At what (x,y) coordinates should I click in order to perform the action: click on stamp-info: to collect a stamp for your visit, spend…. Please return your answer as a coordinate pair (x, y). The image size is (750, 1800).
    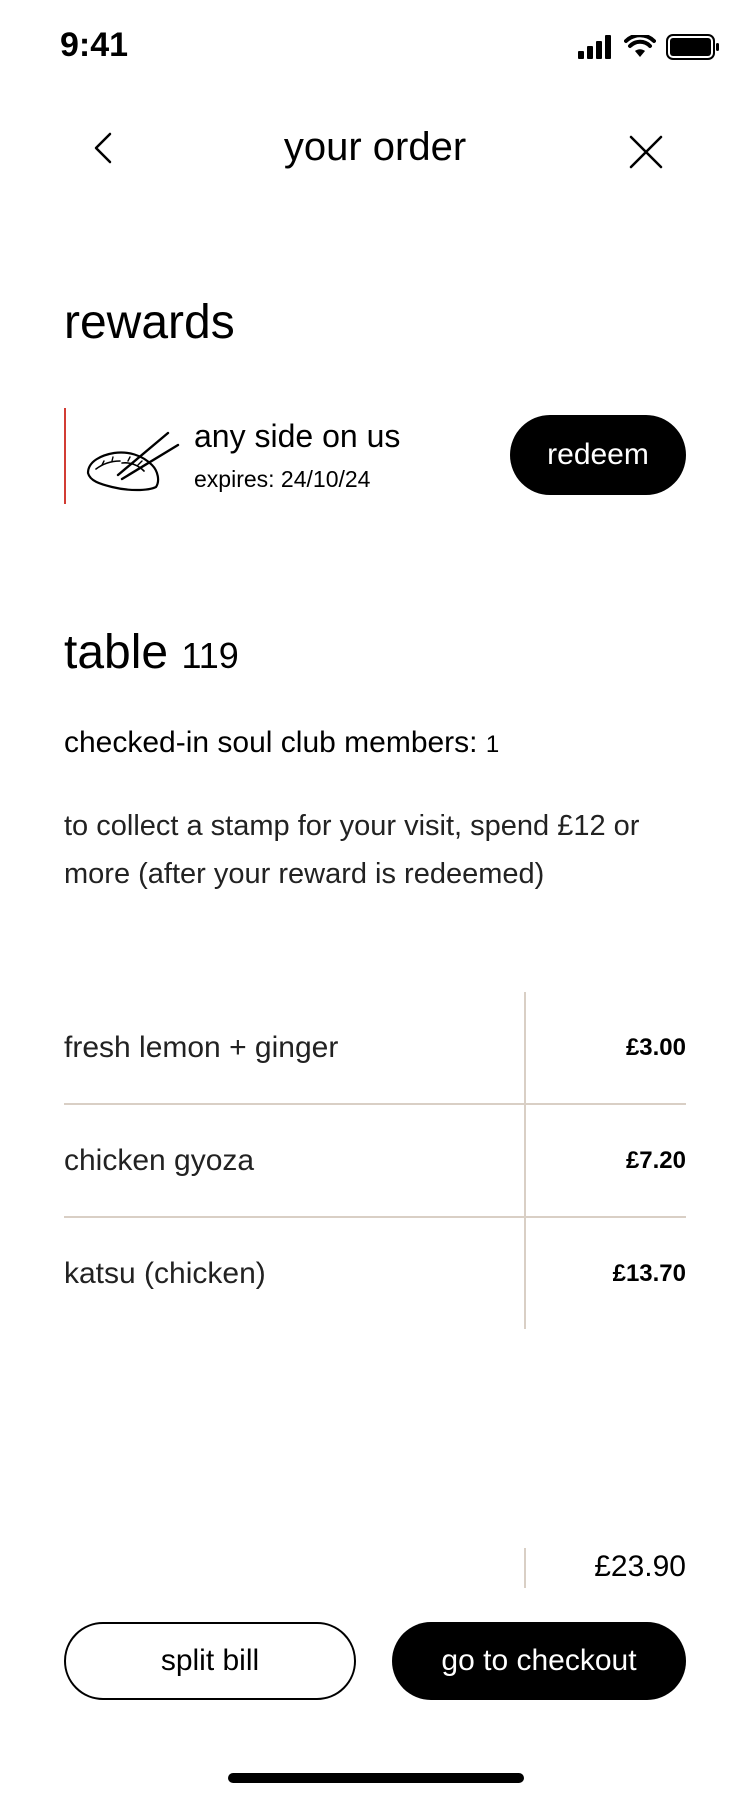
    Looking at the image, I should click on (352, 850).